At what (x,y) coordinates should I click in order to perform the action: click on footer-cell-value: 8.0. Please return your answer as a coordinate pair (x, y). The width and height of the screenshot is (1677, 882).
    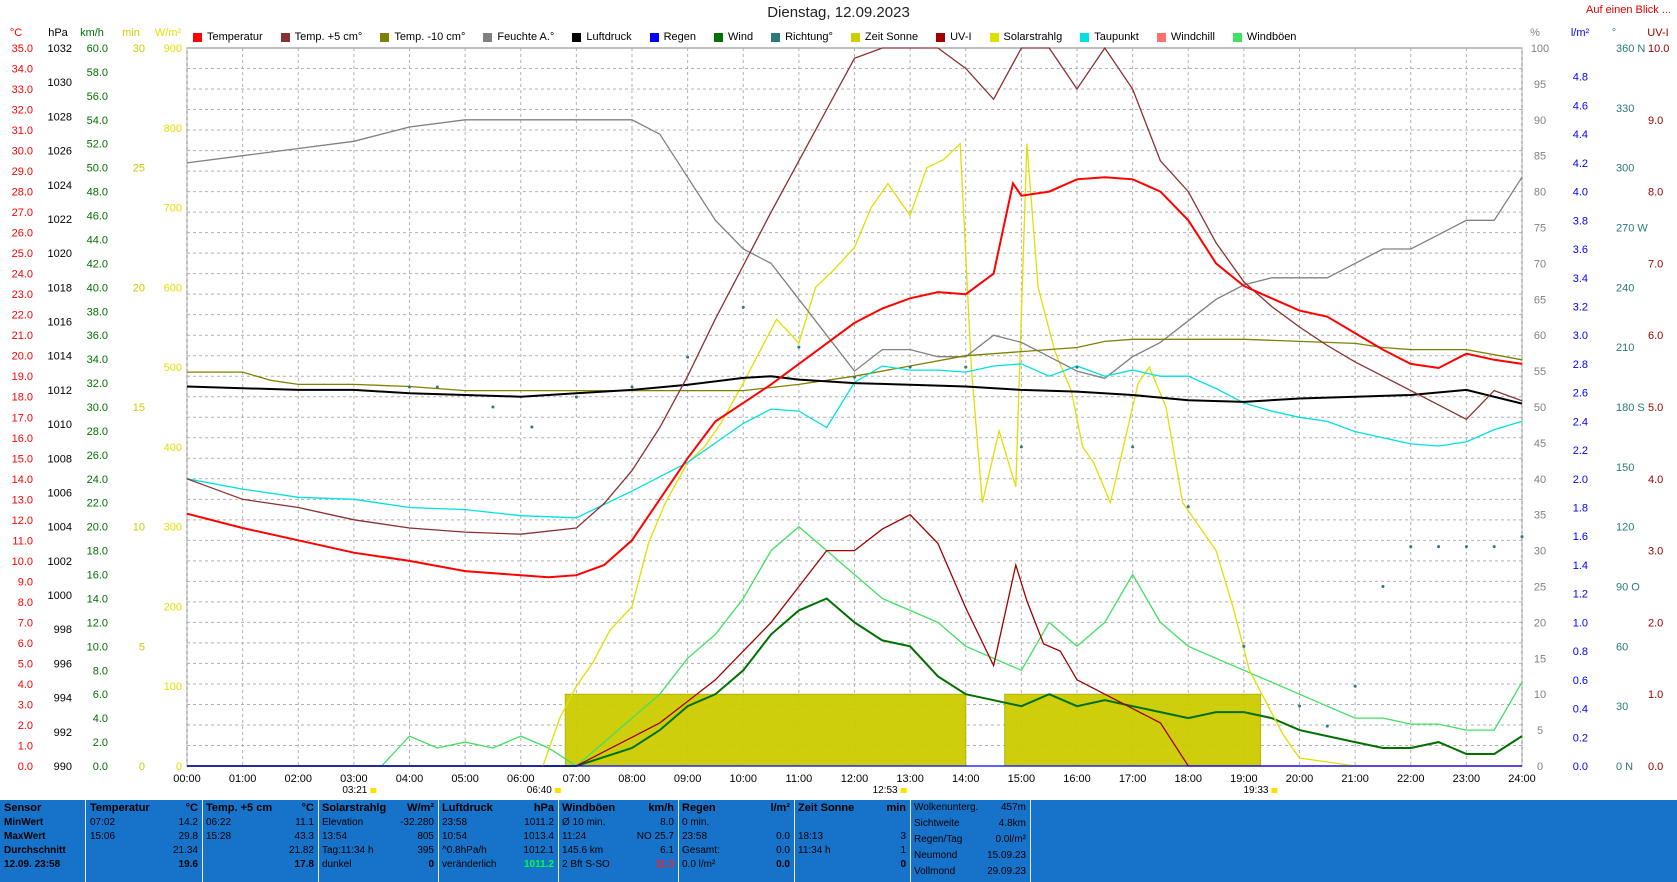
    Looking at the image, I should click on (667, 822).